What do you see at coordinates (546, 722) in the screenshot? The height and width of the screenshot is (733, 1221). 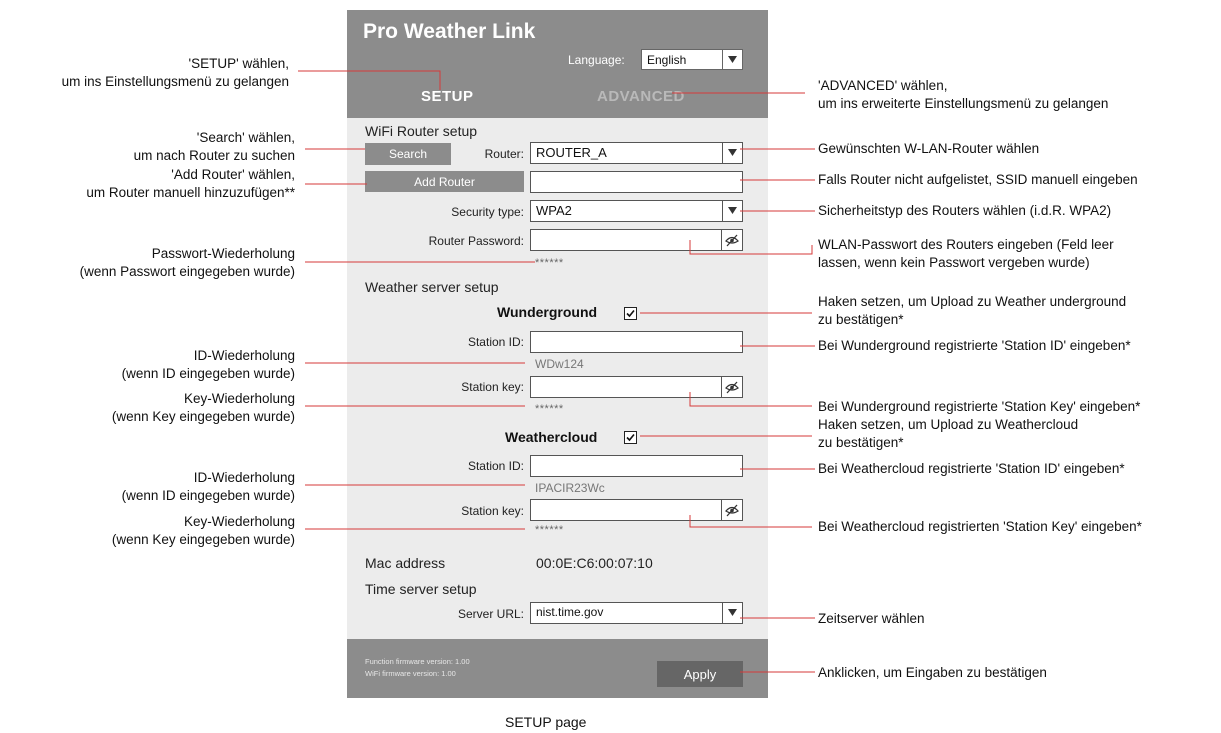 I see `figure-caption: SETUP page` at bounding box center [546, 722].